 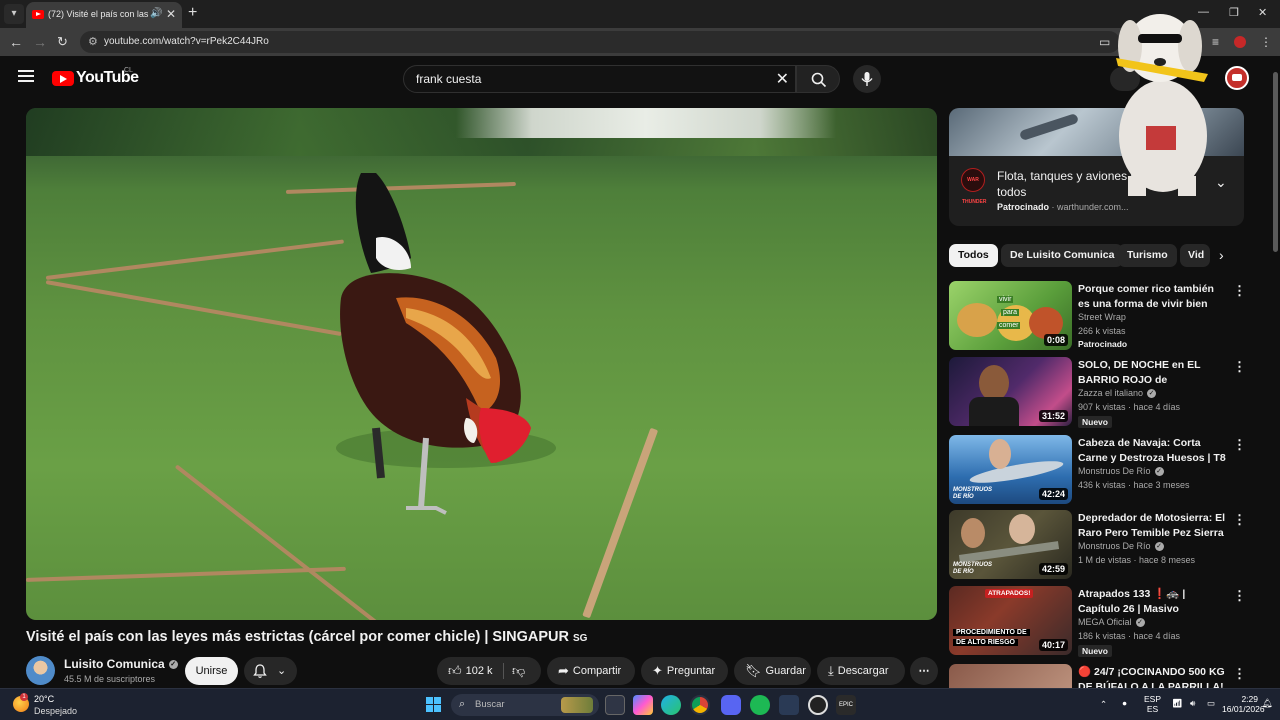 What do you see at coordinates (1266, 42) in the screenshot?
I see `browser-menu-icon: ⋮` at bounding box center [1266, 42].